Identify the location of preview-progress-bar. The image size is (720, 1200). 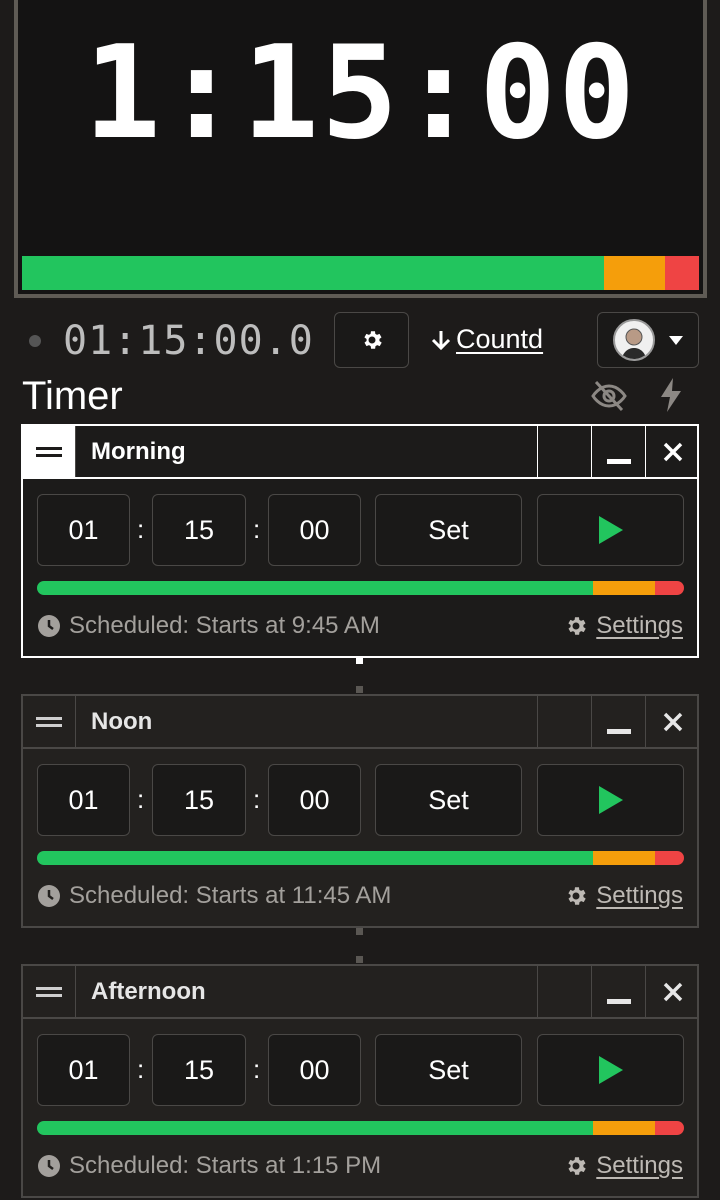
(360, 273).